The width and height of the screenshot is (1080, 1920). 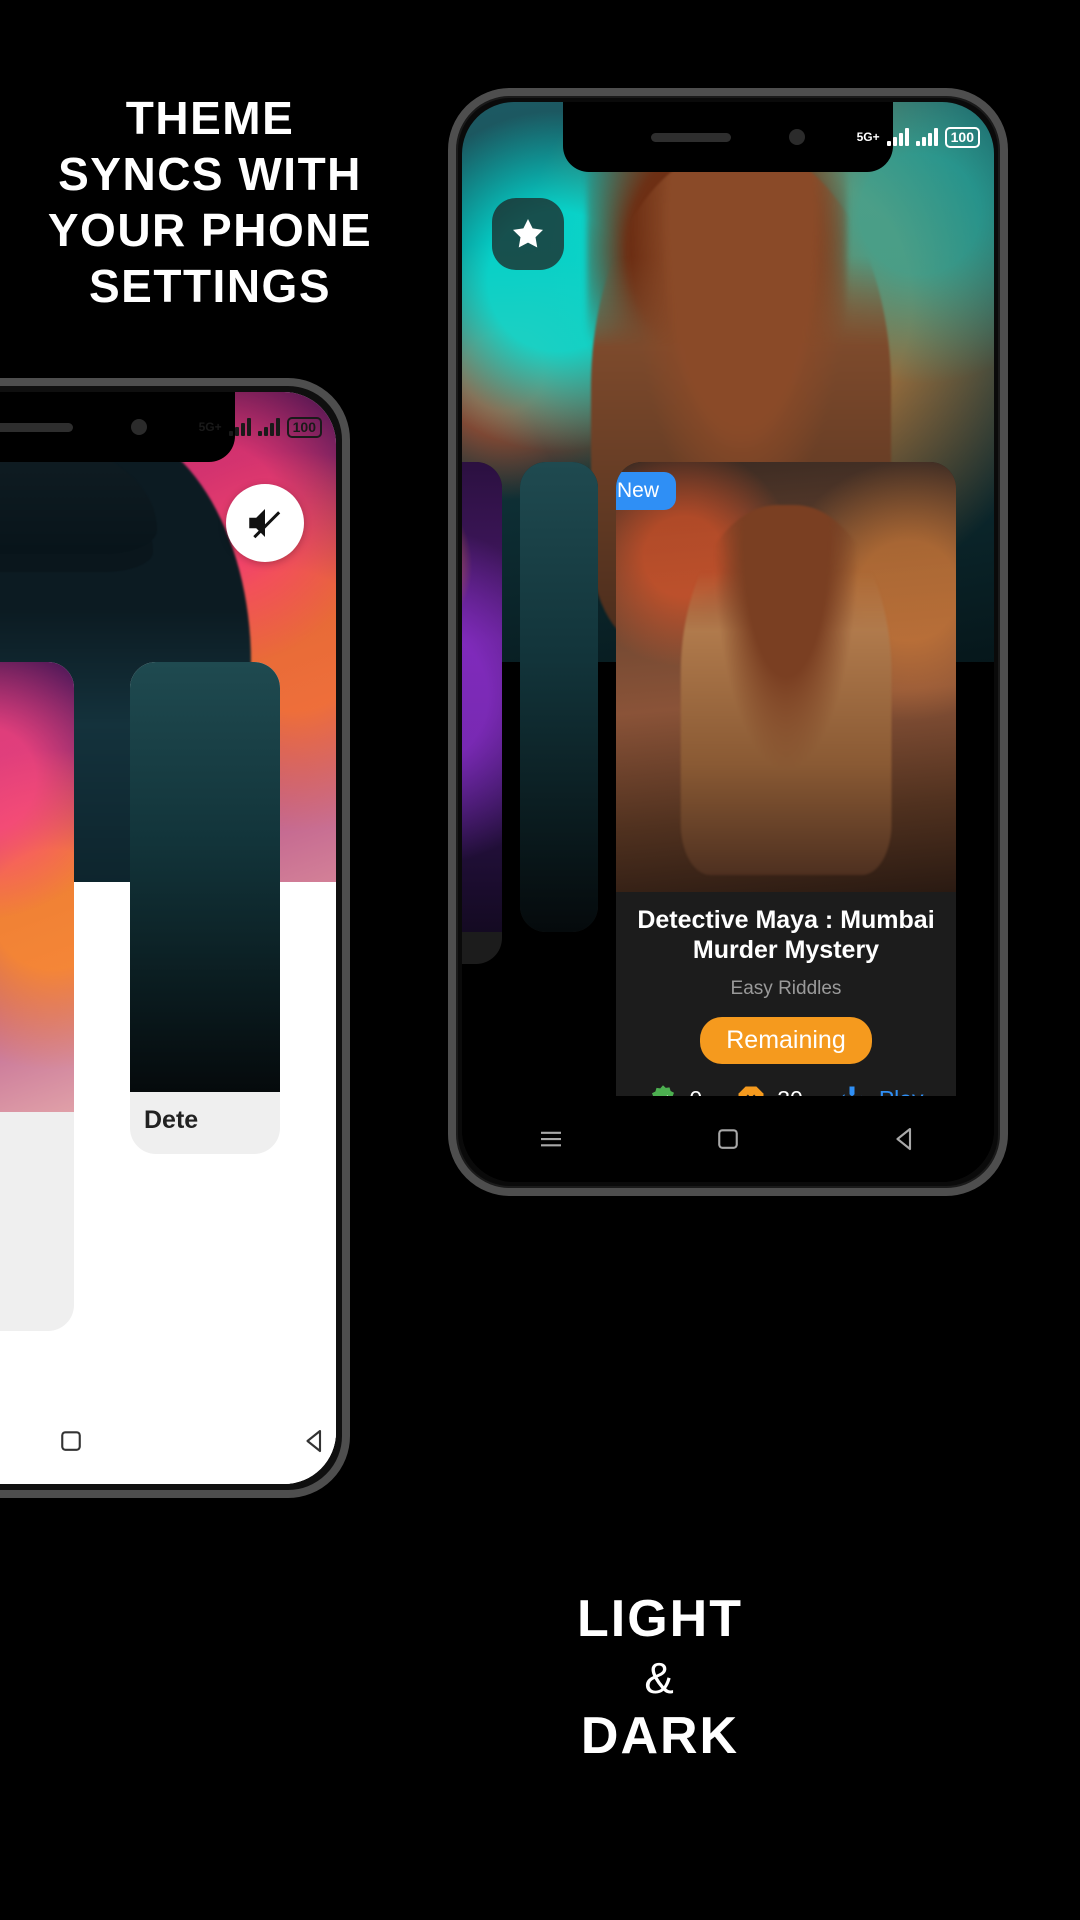 What do you see at coordinates (210, 174) in the screenshot?
I see `headline-line-2: SYNCS WITH` at bounding box center [210, 174].